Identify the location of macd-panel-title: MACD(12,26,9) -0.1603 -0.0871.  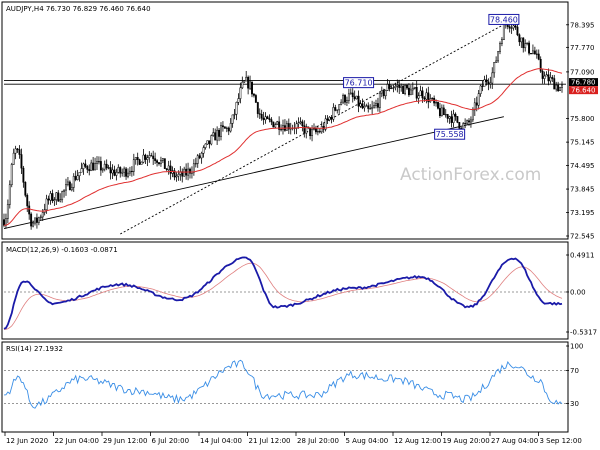
(62, 250).